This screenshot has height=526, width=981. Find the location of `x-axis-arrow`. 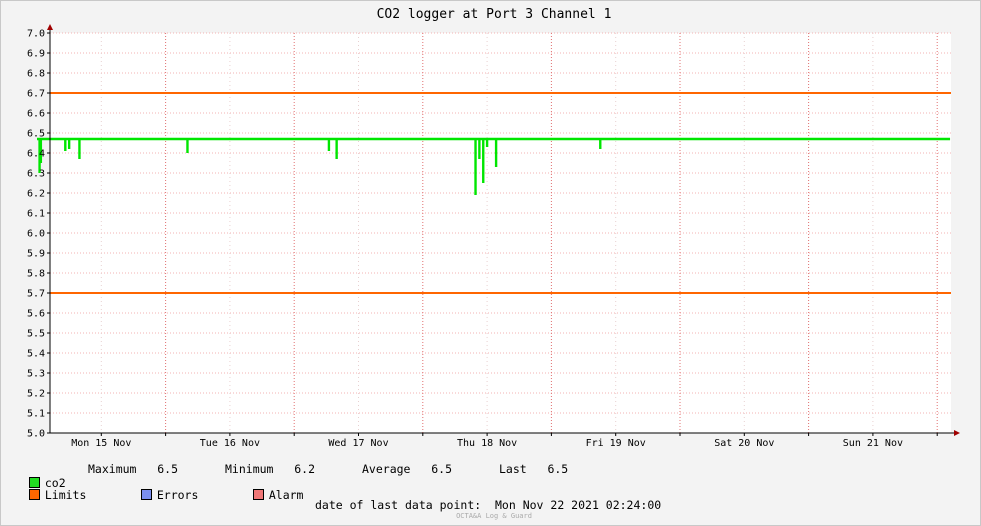

x-axis-arrow is located at coordinates (957, 433).